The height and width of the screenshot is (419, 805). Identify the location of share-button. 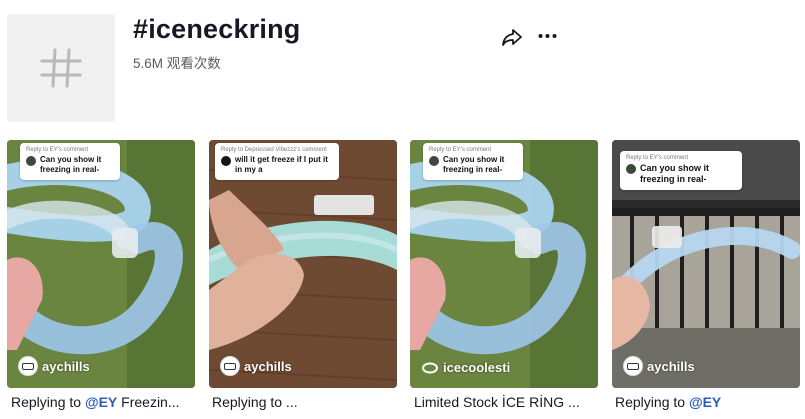
(512, 37).